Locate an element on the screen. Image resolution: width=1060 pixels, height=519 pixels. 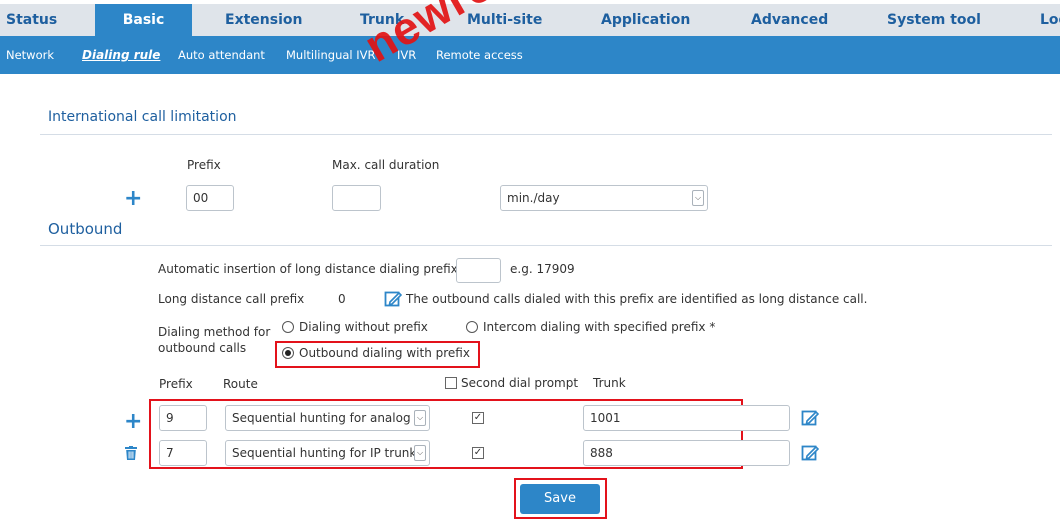
option-outbound-dialing-with-prefix: Outbound dialing with prefix is located at coordinates (384, 353).